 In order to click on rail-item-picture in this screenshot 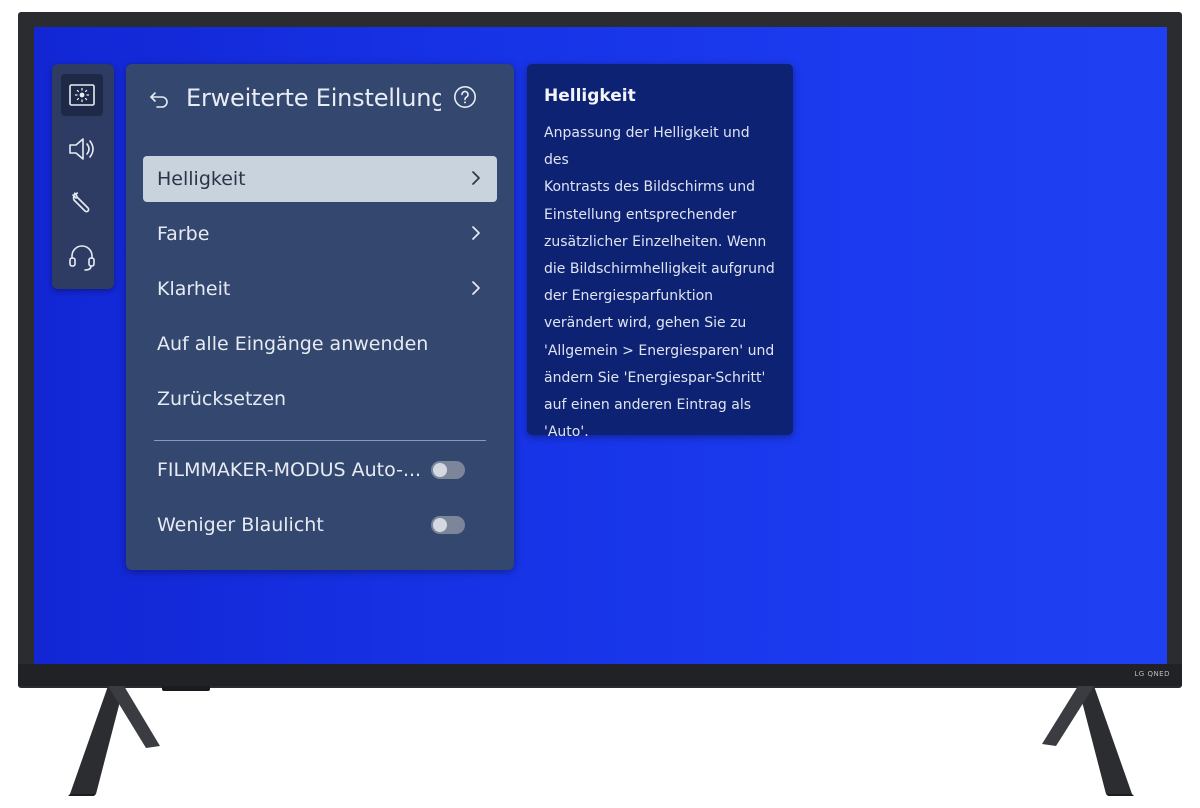, I will do `click(82, 95)`.